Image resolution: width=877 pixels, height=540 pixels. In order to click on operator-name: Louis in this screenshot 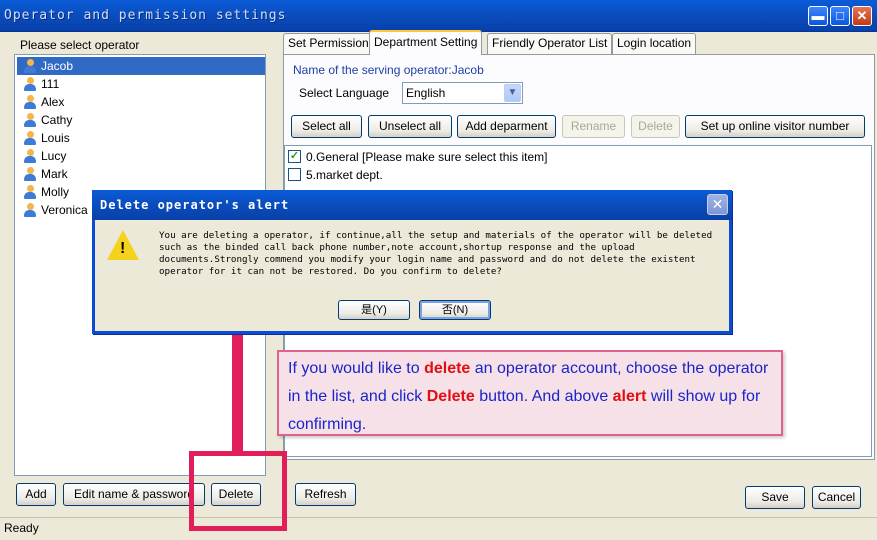, I will do `click(55, 138)`.